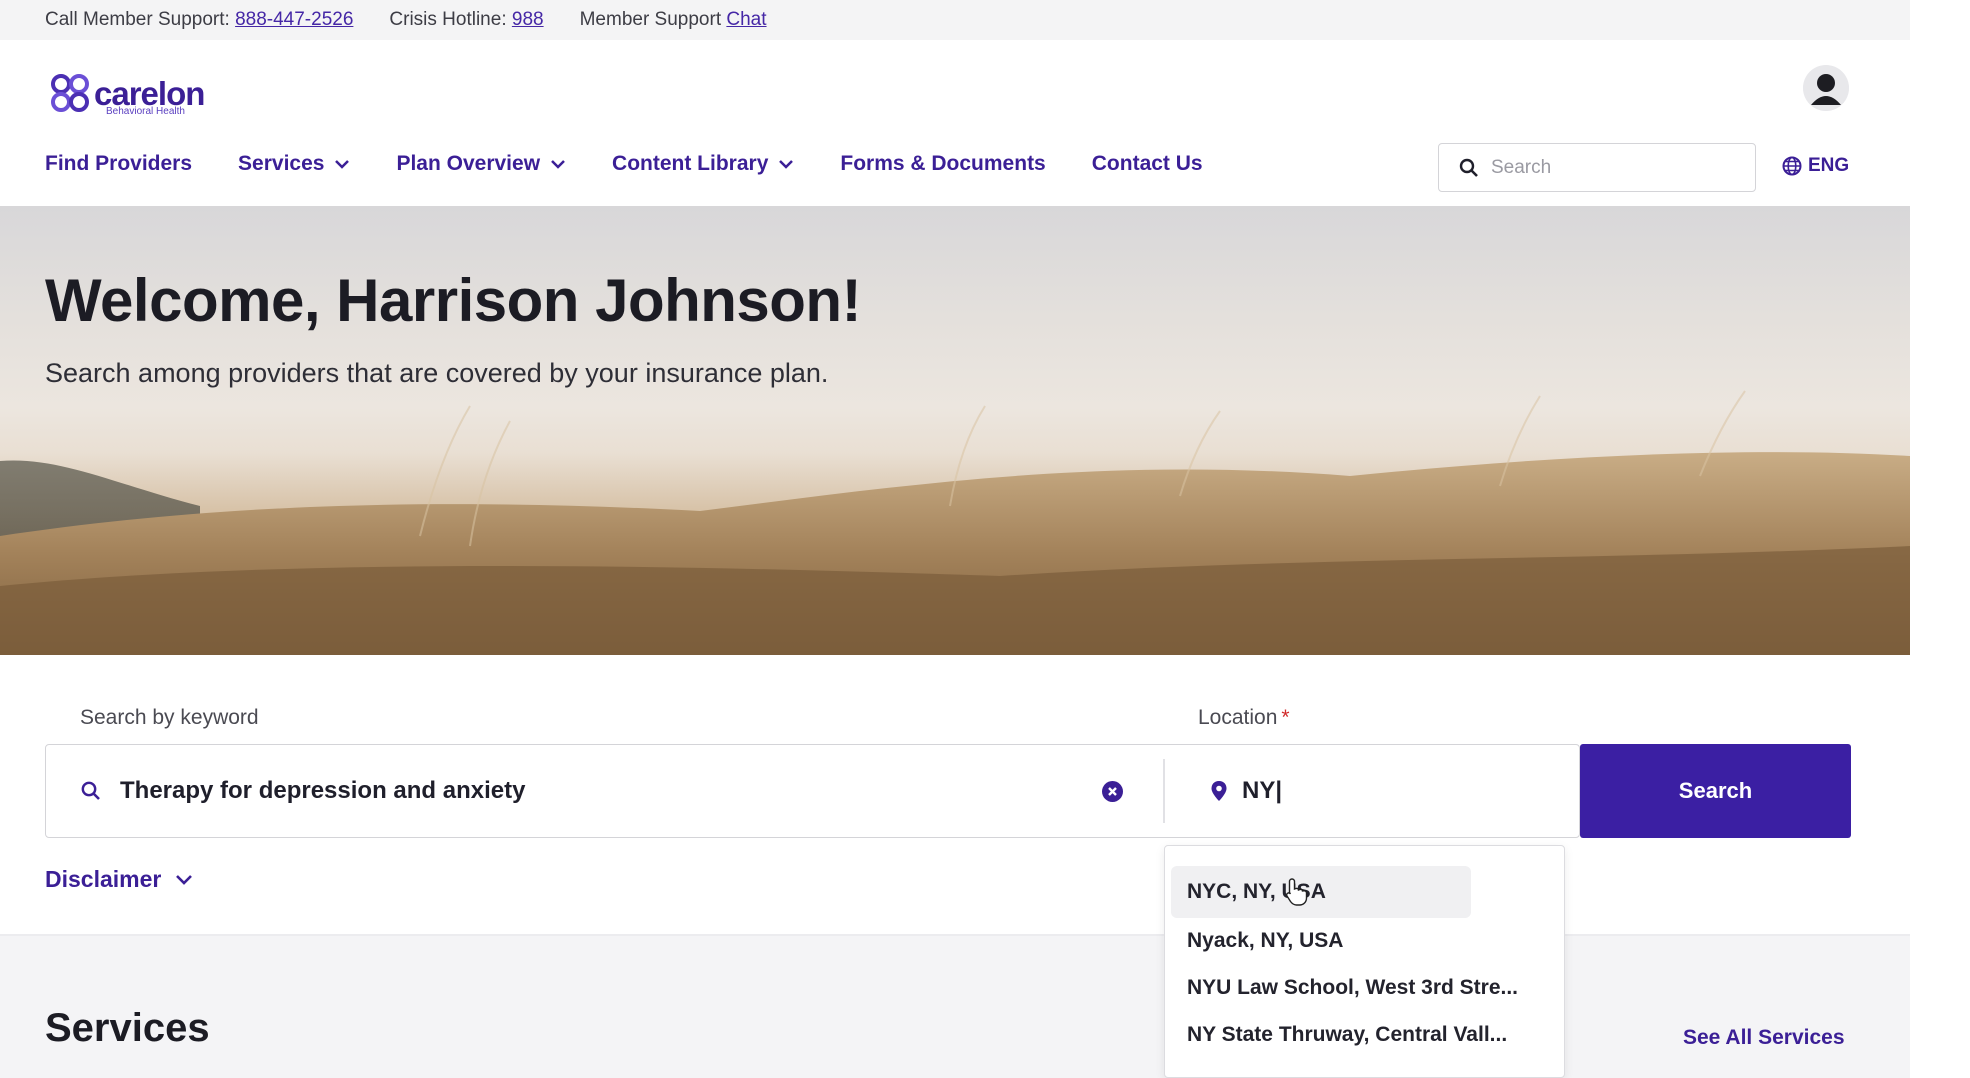 The height and width of the screenshot is (1078, 1970). Describe the element at coordinates (1764, 1038) in the screenshot. I see `see-all-services-link: See All Services` at that location.